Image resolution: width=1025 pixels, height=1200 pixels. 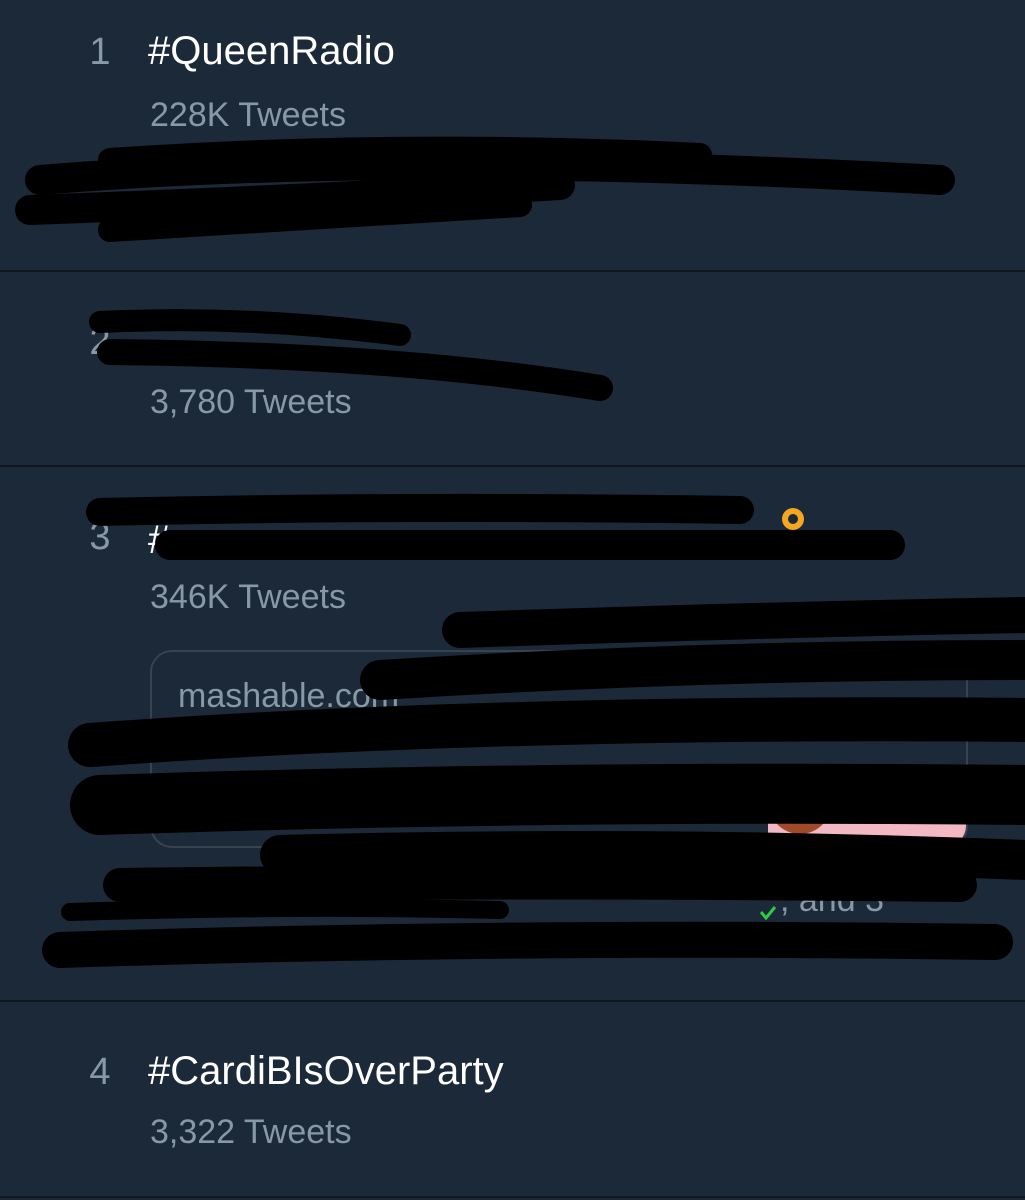 What do you see at coordinates (559, 749) in the screenshot?
I see `link-preview-card: mashable.com` at bounding box center [559, 749].